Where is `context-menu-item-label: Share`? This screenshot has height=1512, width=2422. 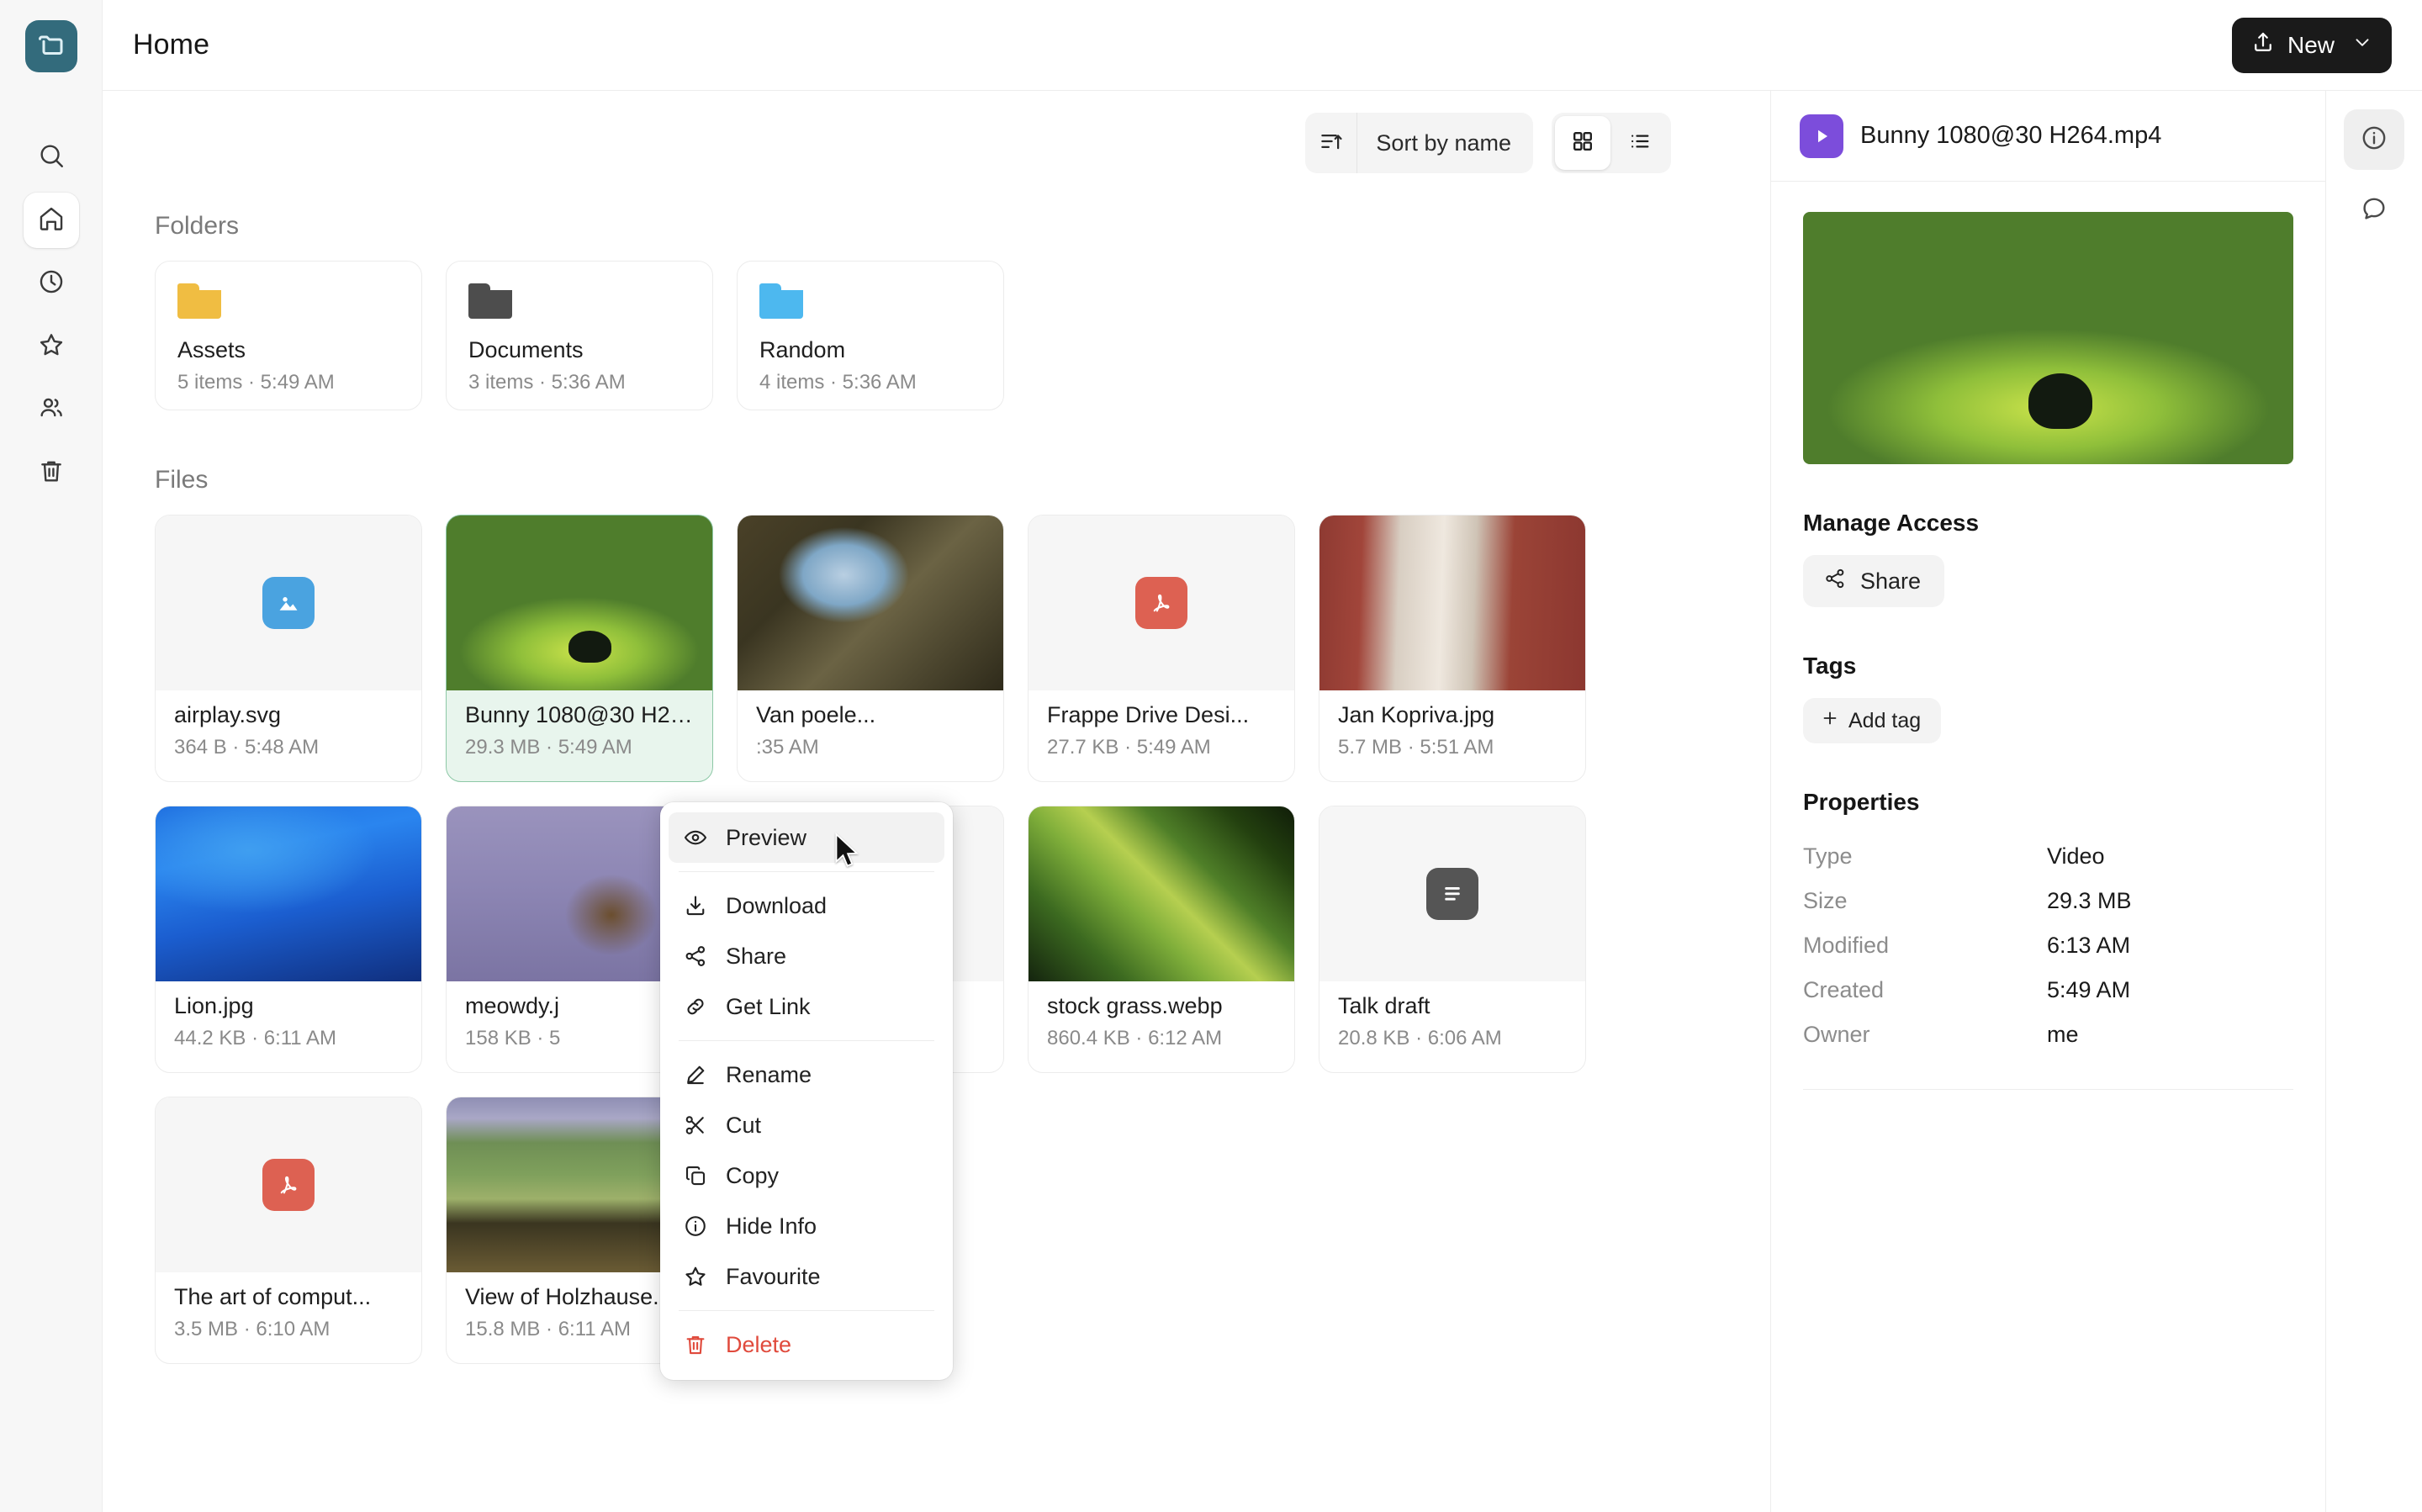 context-menu-item-label: Share is located at coordinates (756, 956).